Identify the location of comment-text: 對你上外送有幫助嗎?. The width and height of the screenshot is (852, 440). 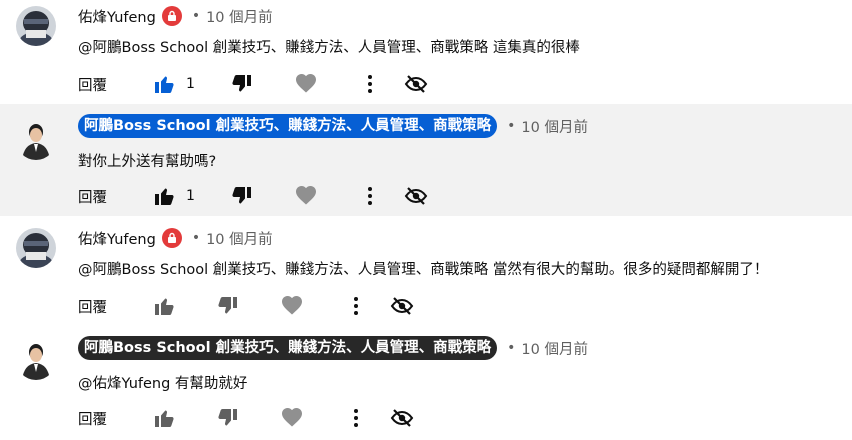
(147, 162).